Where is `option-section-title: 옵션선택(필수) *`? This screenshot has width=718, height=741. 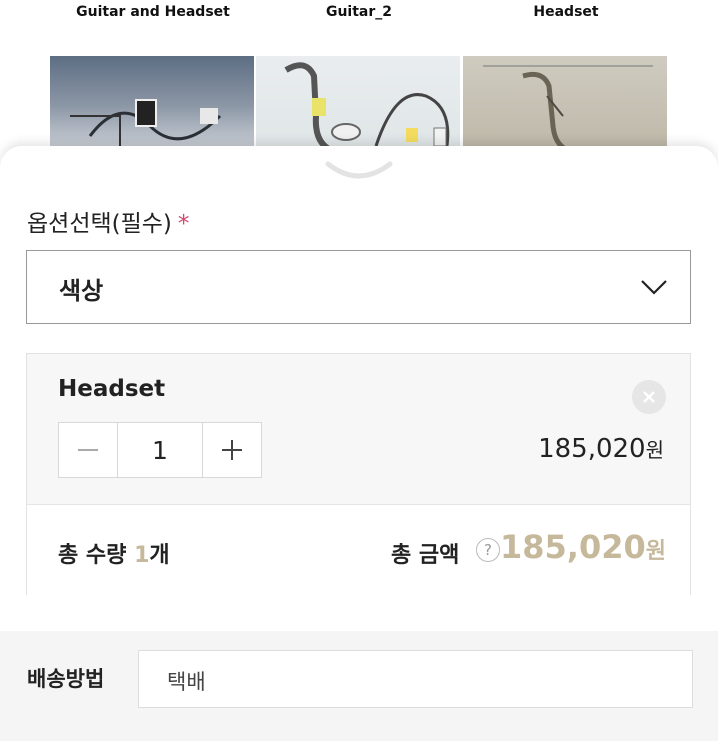
option-section-title: 옵션선택(필수) * is located at coordinates (108, 221).